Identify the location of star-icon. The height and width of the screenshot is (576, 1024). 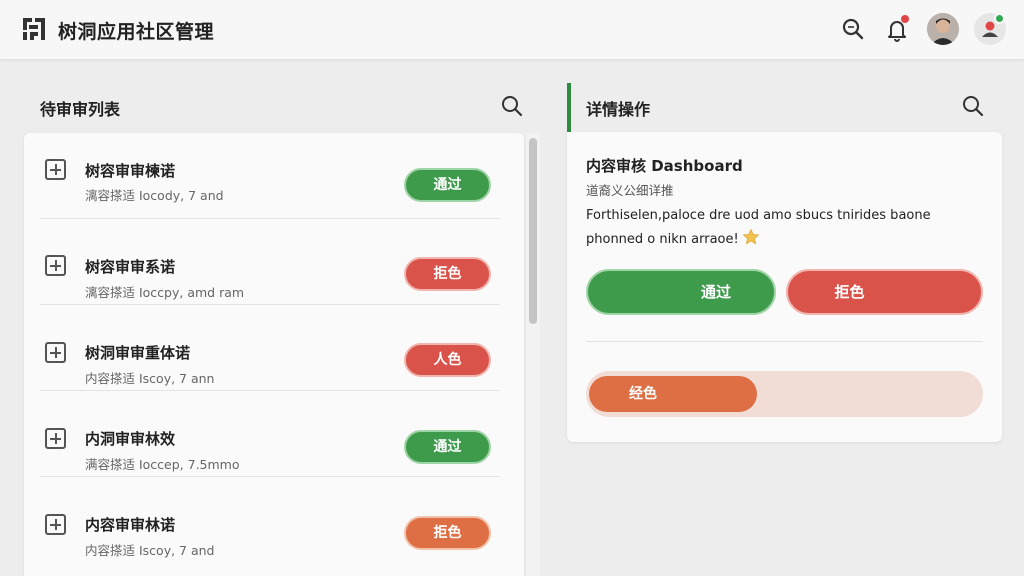
(751, 236).